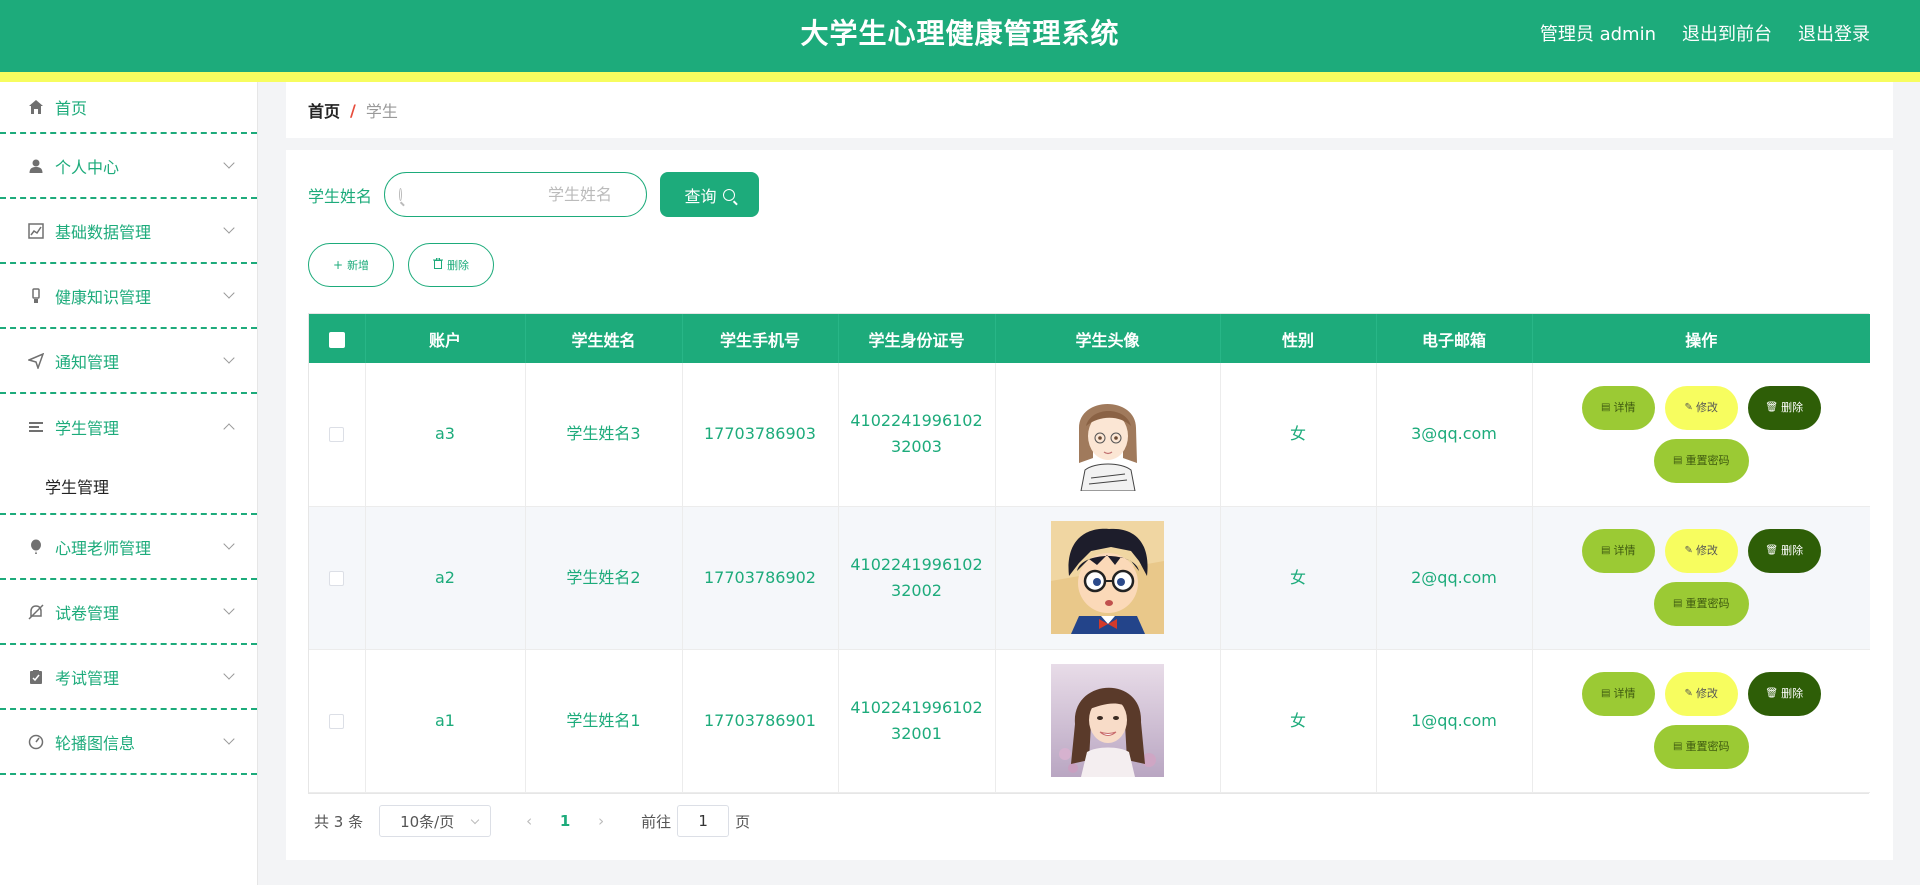 The image size is (1920, 885). Describe the element at coordinates (324, 110) in the screenshot. I see `breadcrumb-home: 首页` at that location.